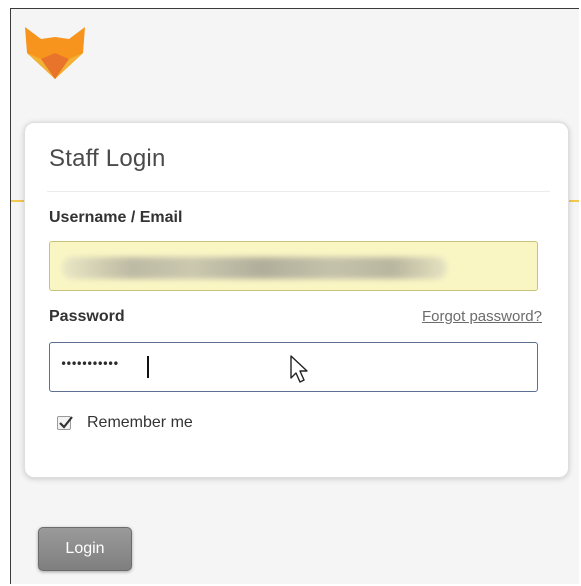  I want to click on checkmark-icon, so click(66, 422).